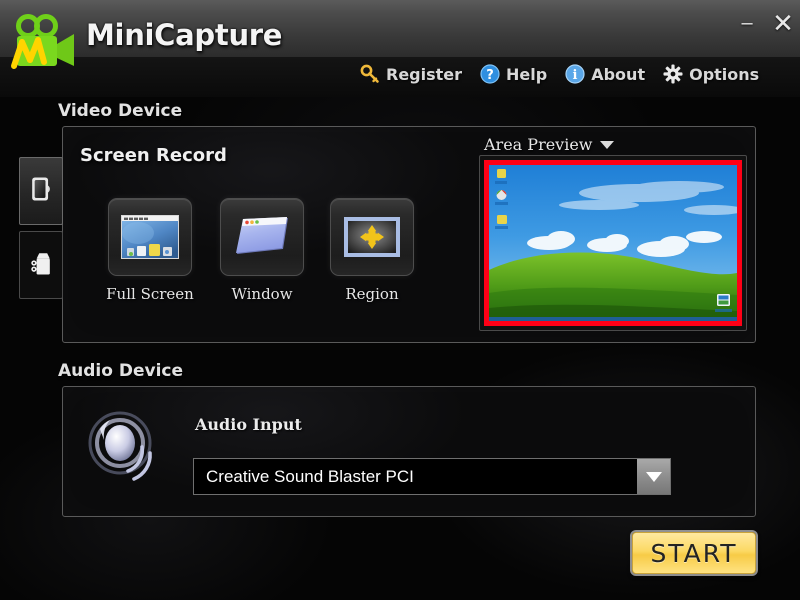  What do you see at coordinates (262, 237) in the screenshot?
I see `window-thumbnail-icon` at bounding box center [262, 237].